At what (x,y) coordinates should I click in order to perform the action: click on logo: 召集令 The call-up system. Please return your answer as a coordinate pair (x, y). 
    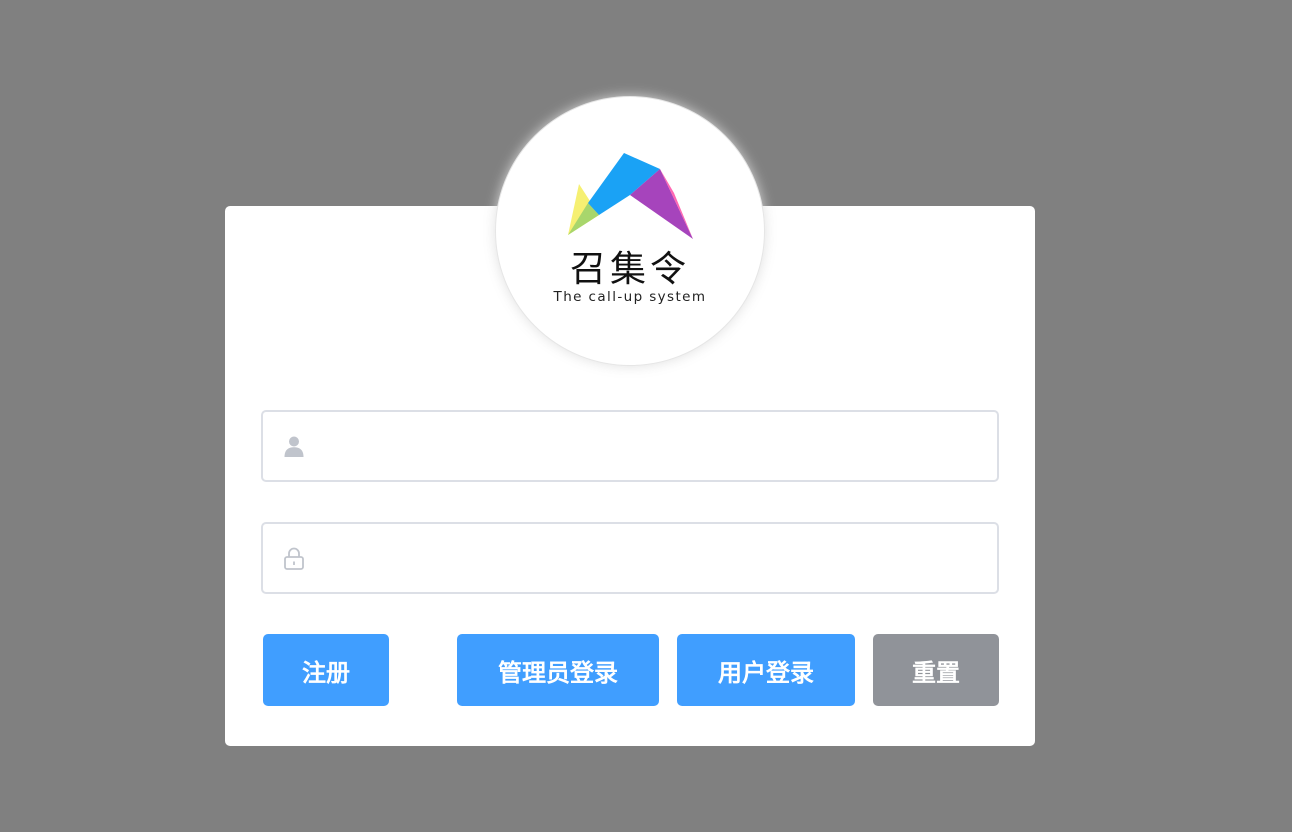
    Looking at the image, I should click on (630, 231).